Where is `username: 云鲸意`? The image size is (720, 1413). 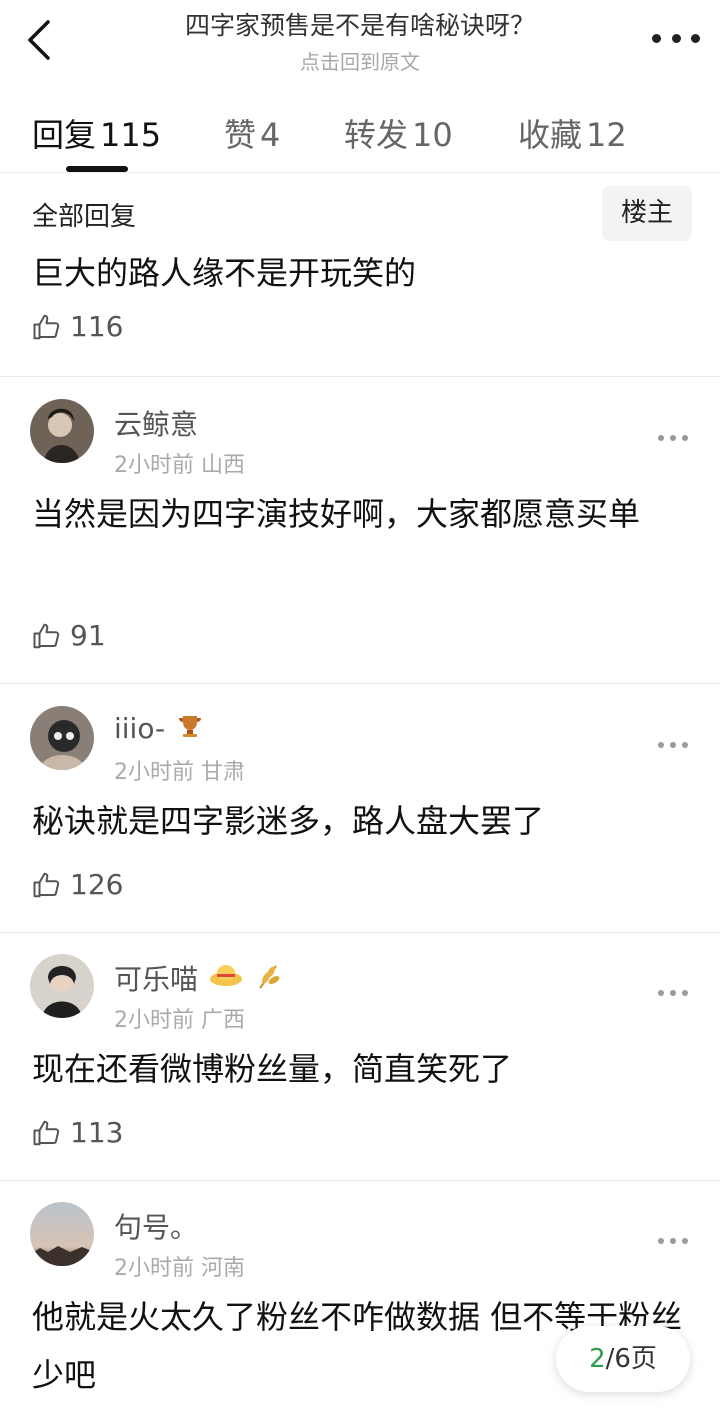 username: 云鲸意 is located at coordinates (156, 423).